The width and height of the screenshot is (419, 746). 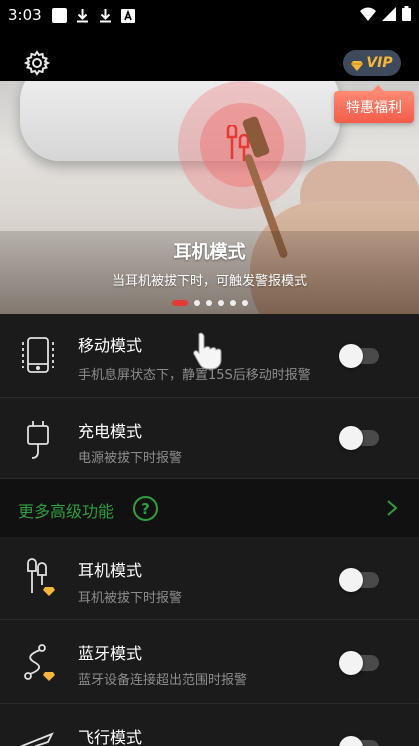 I want to click on settings-gear-icon, so click(x=37, y=63).